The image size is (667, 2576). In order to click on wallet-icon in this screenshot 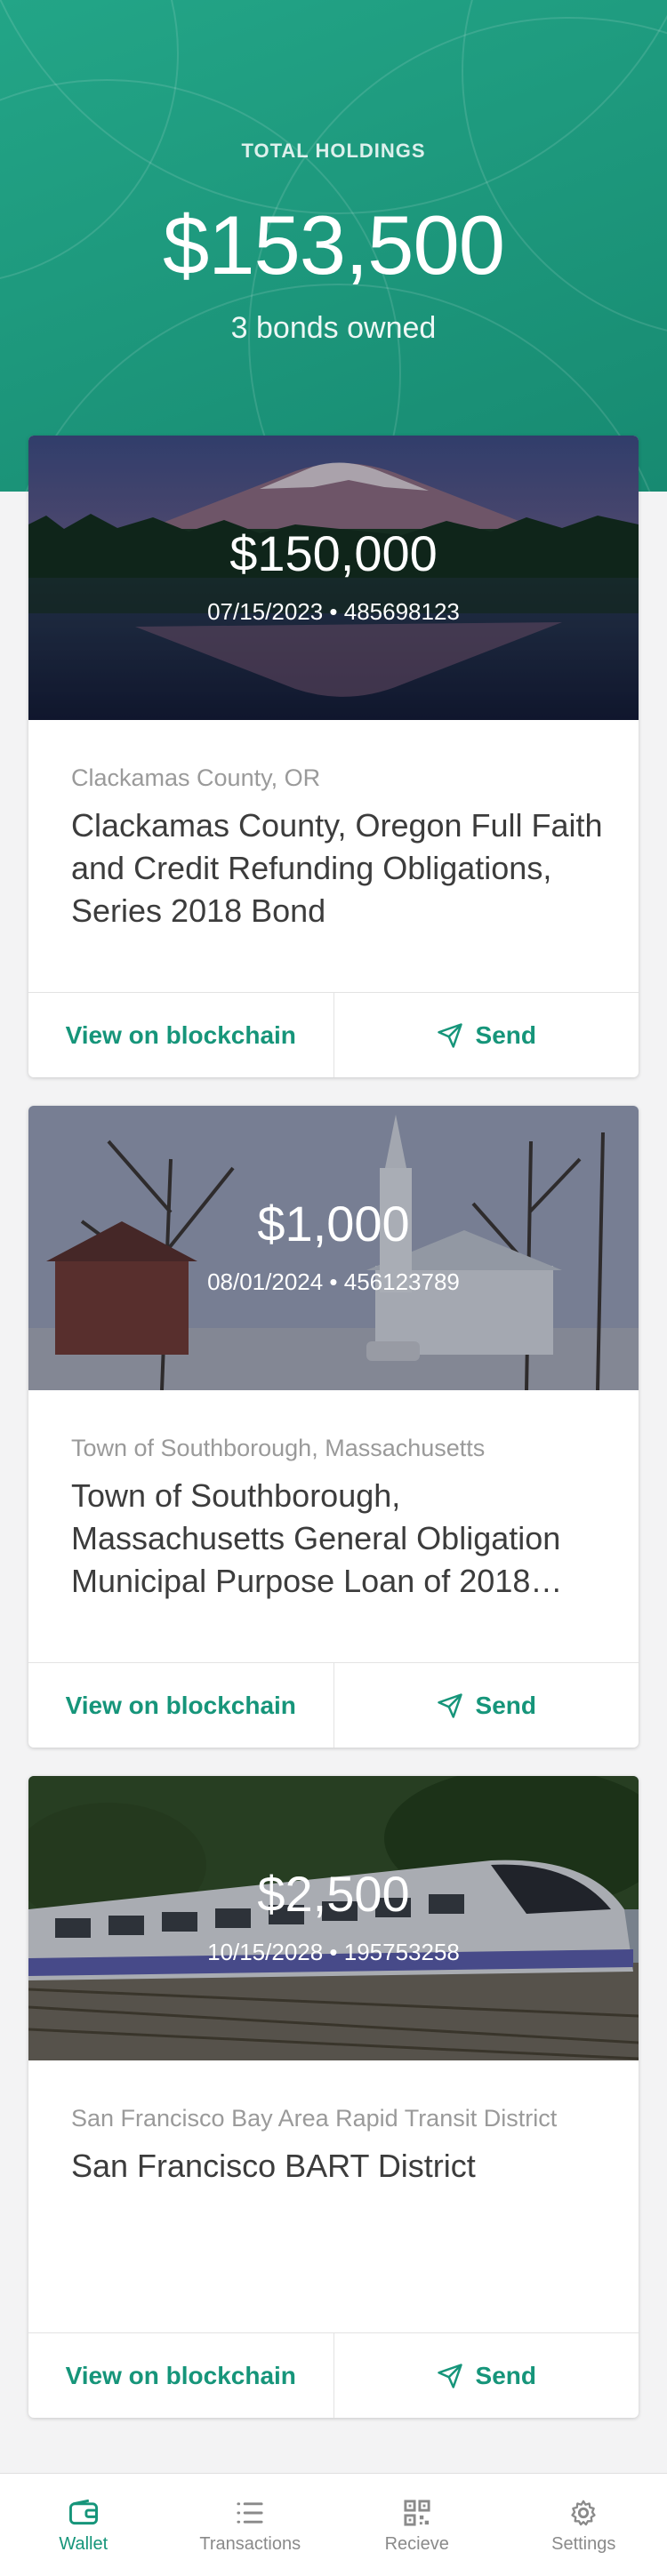, I will do `click(83, 2512)`.